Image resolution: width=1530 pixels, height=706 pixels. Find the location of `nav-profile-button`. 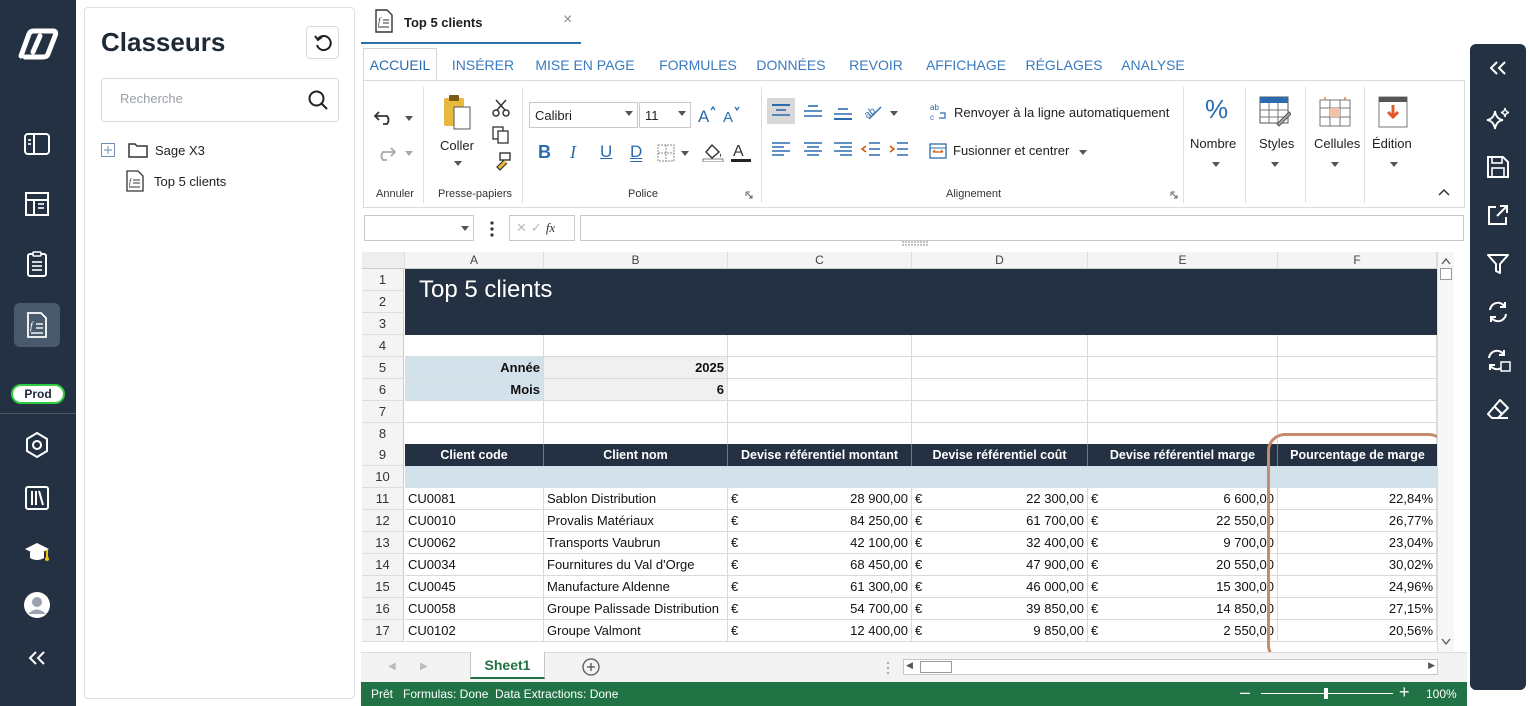

nav-profile-button is located at coordinates (37, 605).